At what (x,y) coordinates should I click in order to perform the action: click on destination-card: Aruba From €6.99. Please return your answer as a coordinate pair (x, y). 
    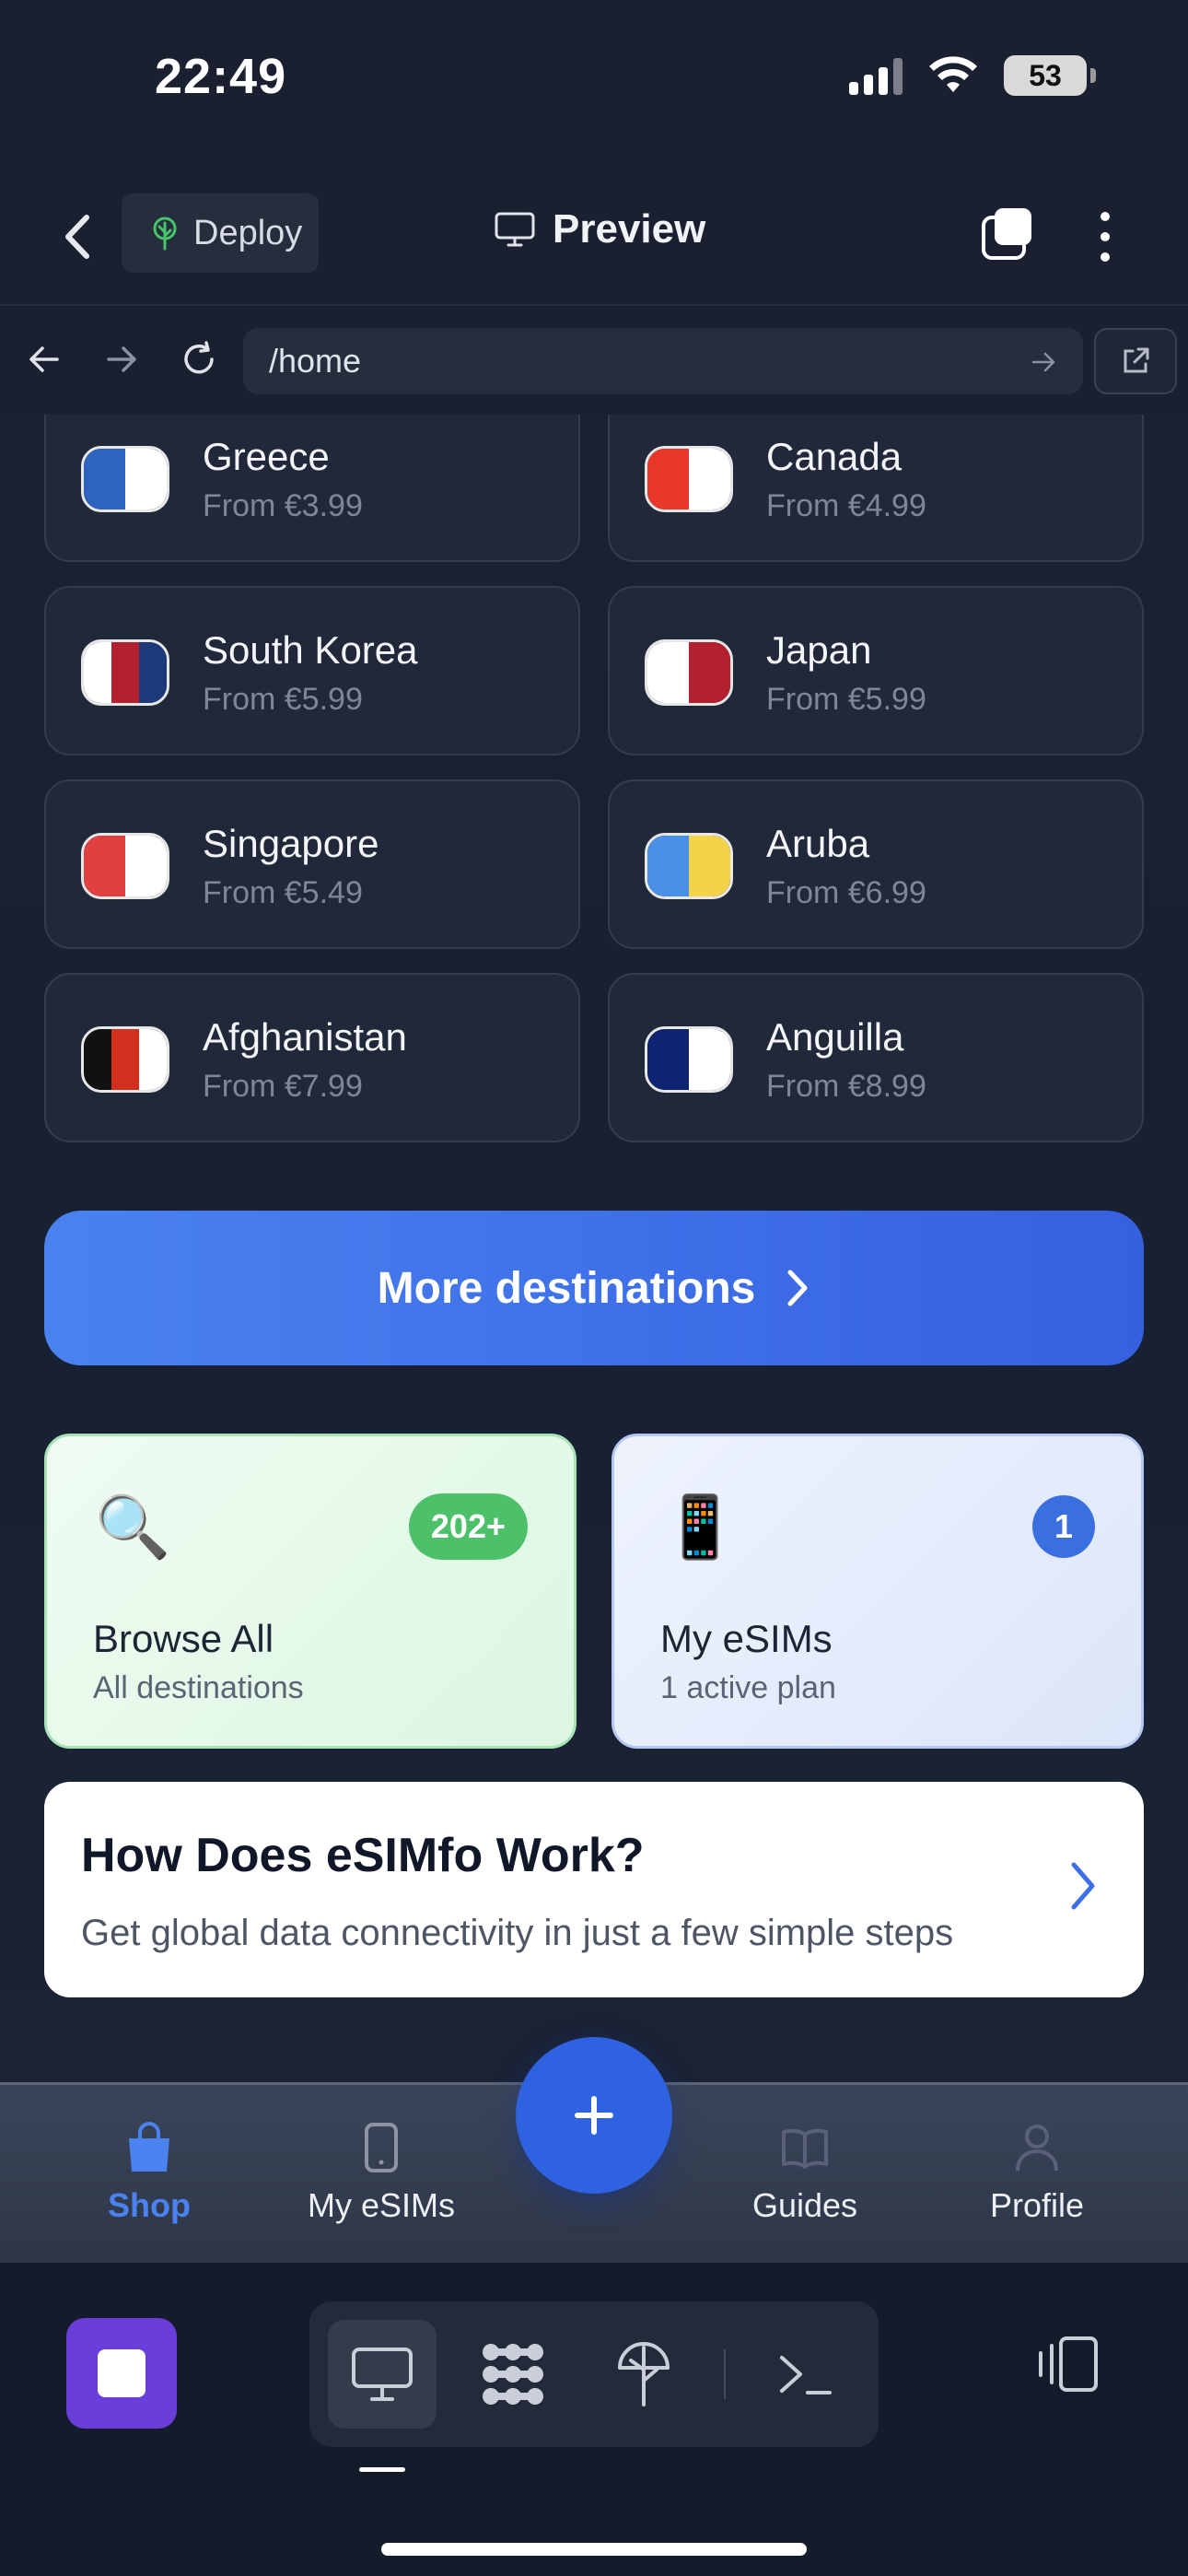
    Looking at the image, I should click on (876, 864).